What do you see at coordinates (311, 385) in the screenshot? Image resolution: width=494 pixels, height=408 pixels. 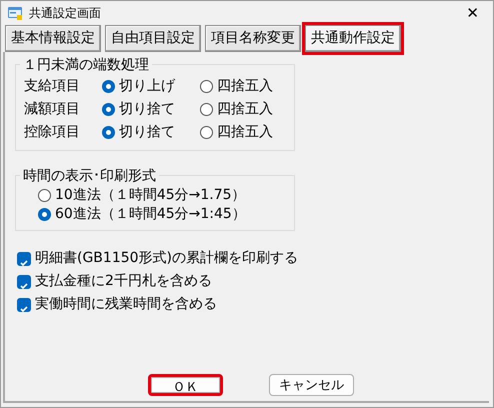 I see `cancel-button: キャンセル` at bounding box center [311, 385].